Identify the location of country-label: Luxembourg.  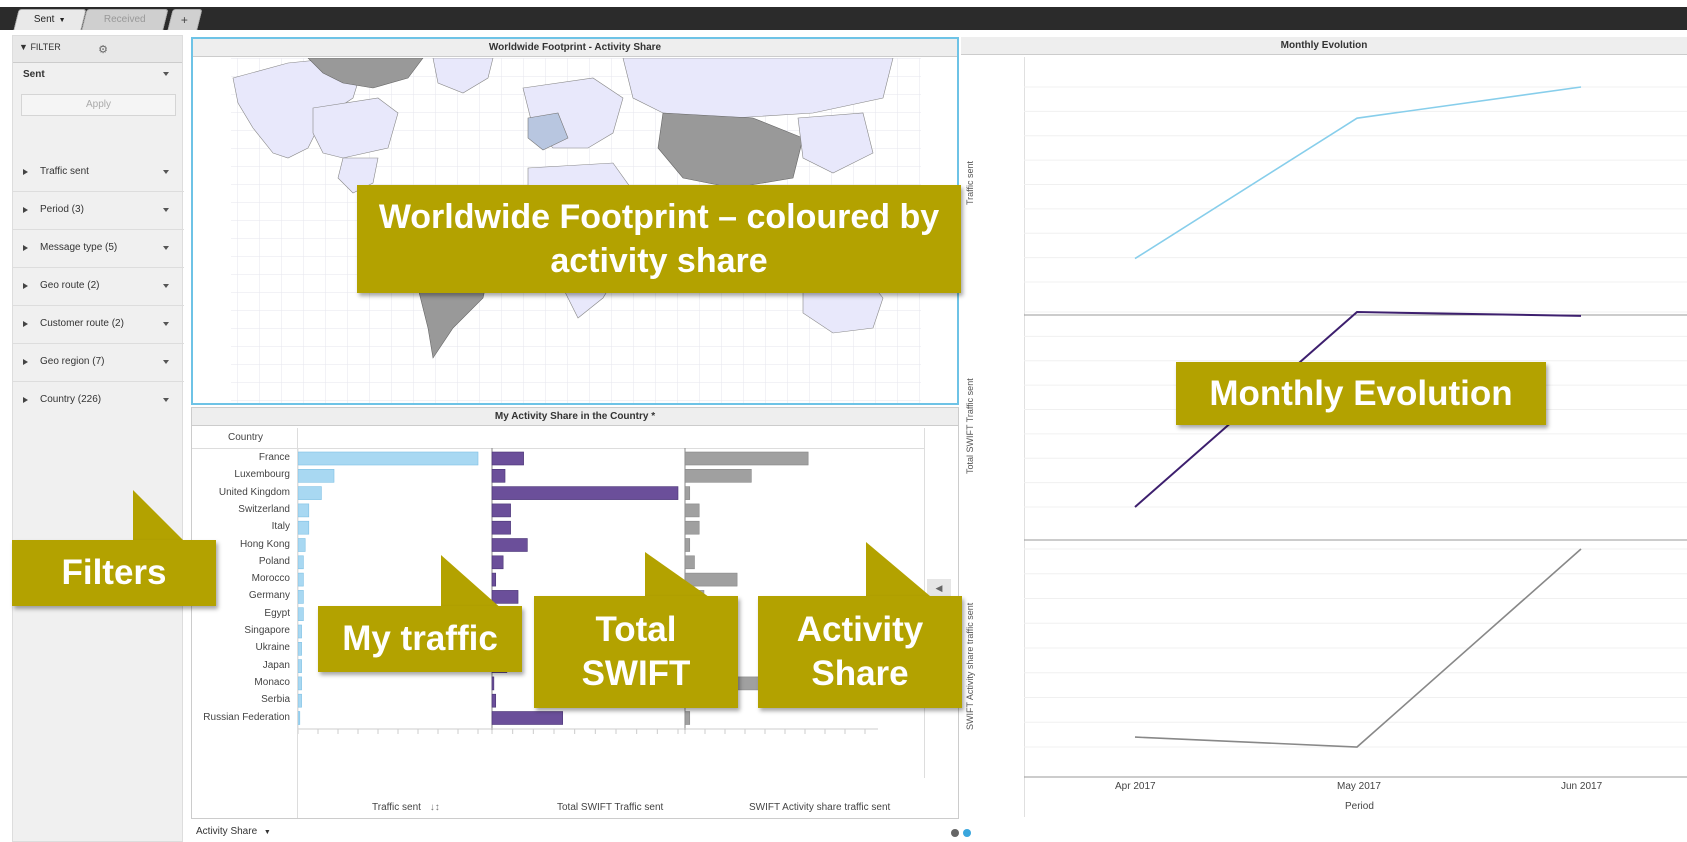
(262, 475).